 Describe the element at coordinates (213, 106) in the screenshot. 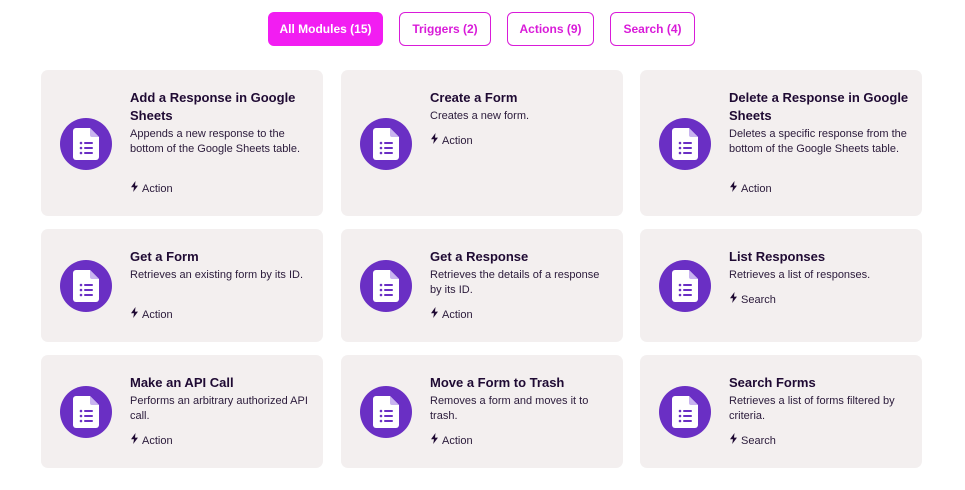

I see `module-title: Add a Response in Google Sheets` at that location.